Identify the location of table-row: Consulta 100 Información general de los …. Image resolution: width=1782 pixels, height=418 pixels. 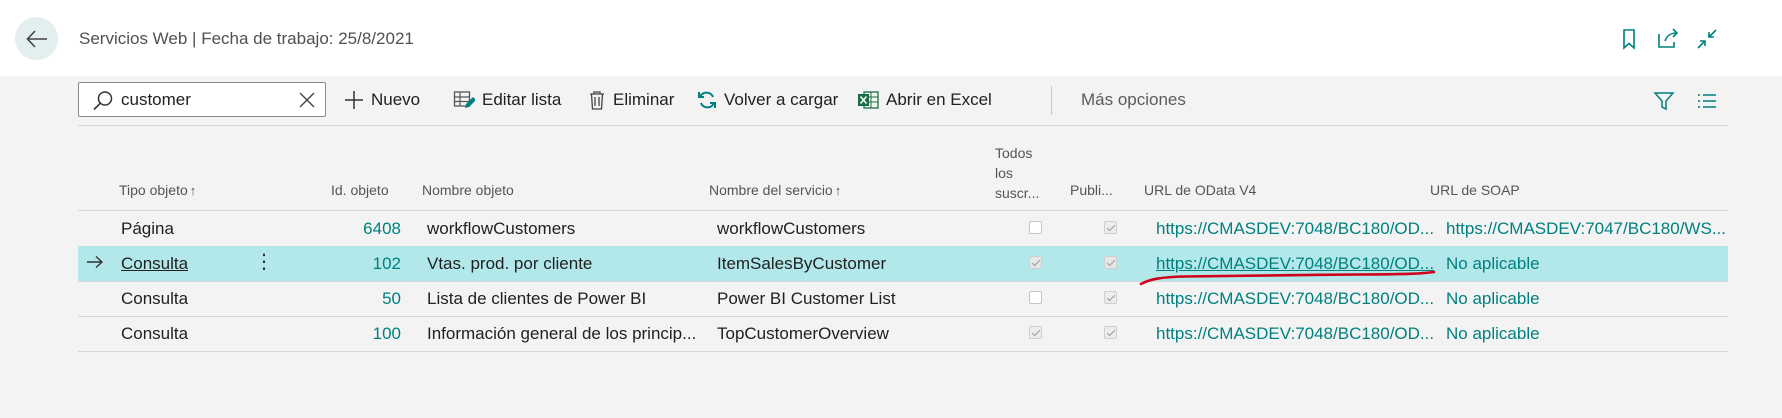
(903, 333).